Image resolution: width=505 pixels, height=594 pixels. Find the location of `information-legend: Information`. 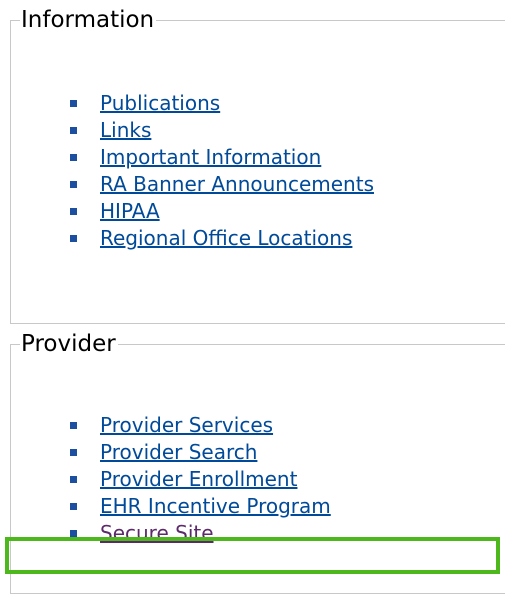

information-legend: Information is located at coordinates (88, 20).